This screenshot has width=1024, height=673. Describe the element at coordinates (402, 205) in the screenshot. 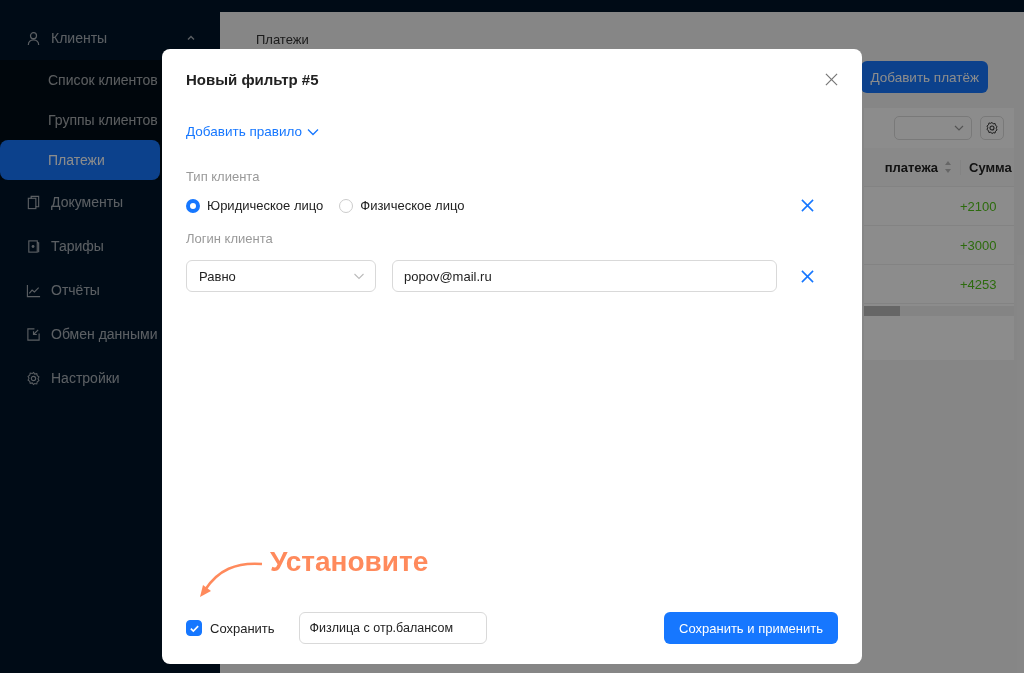

I see `radio-option: Физическое лицо` at that location.